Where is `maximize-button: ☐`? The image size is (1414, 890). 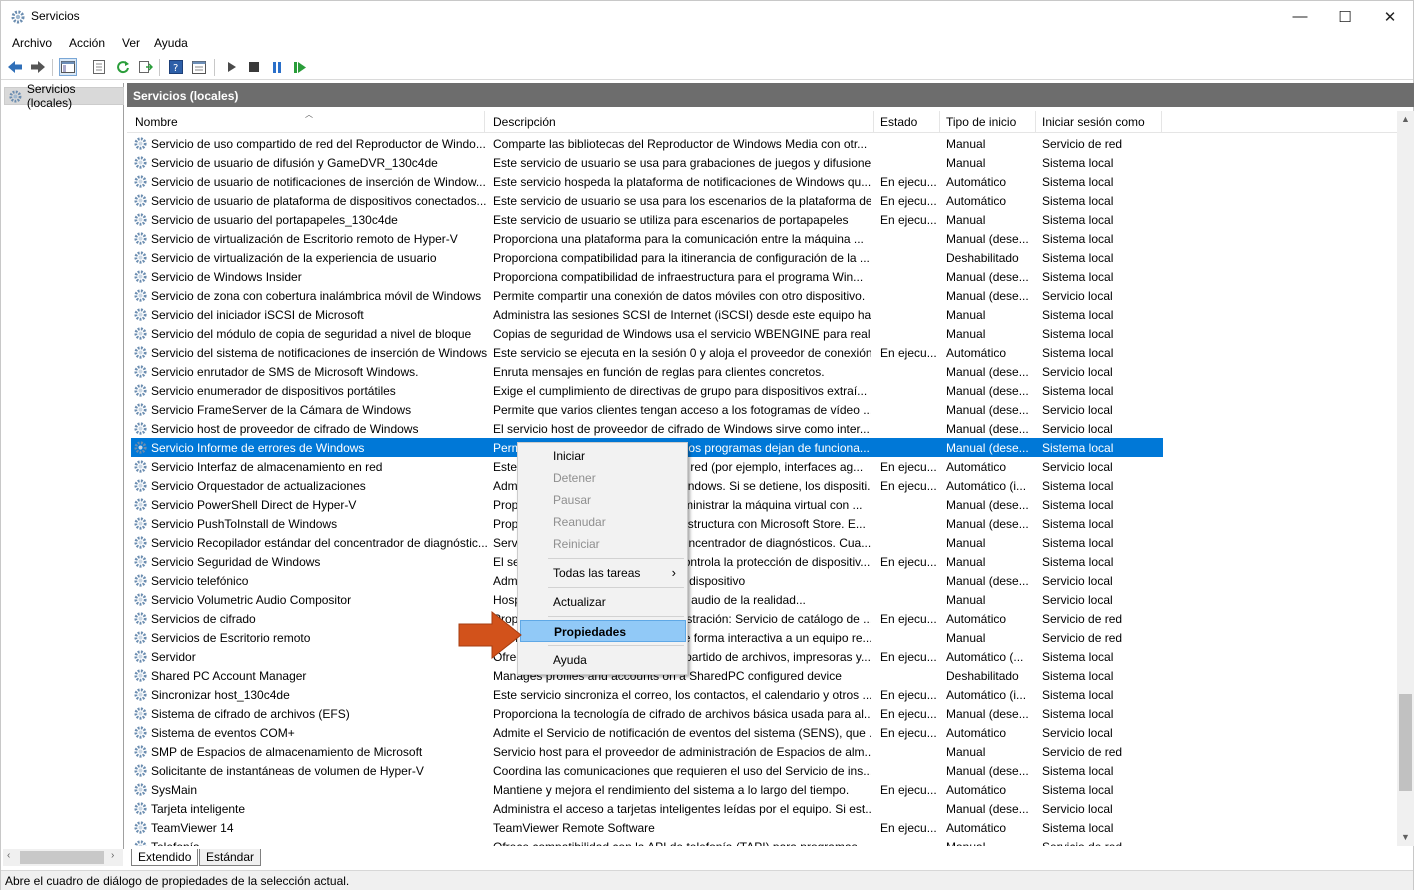
maximize-button: ☐ is located at coordinates (1345, 16).